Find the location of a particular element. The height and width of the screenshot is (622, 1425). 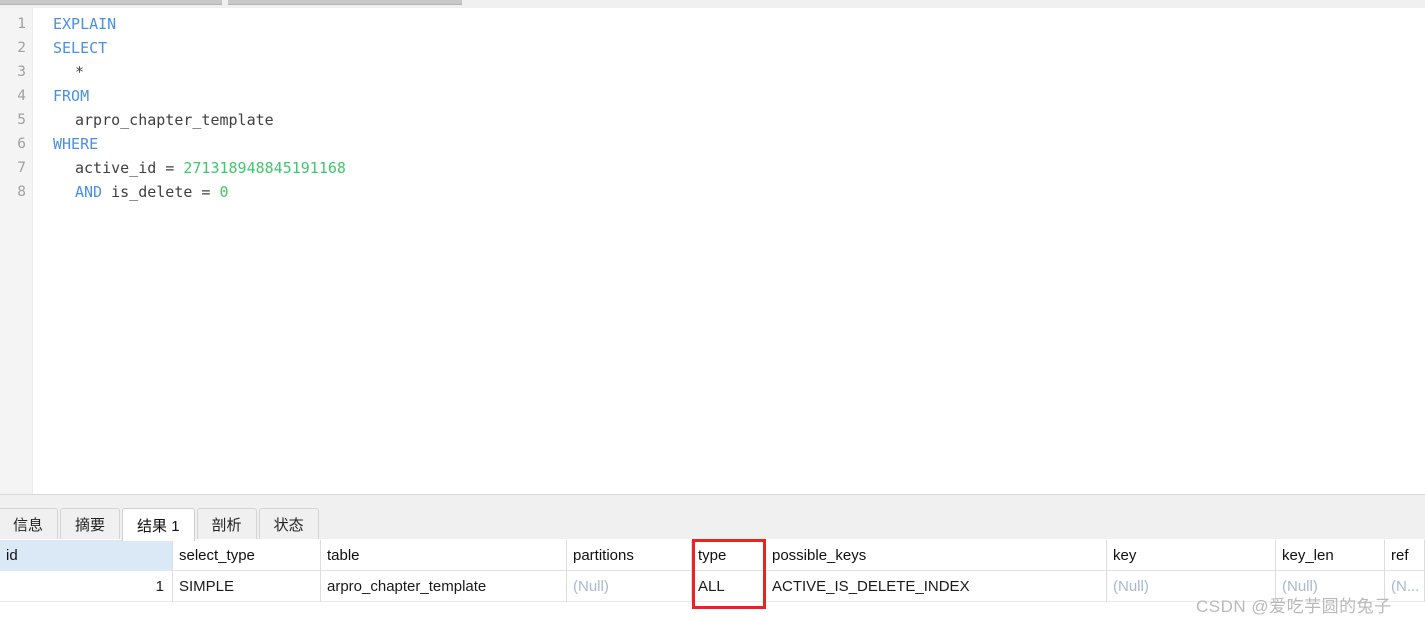

editor-line-number-gutter: 1 2 3 4 5 6 7 8 is located at coordinates (16, 251).